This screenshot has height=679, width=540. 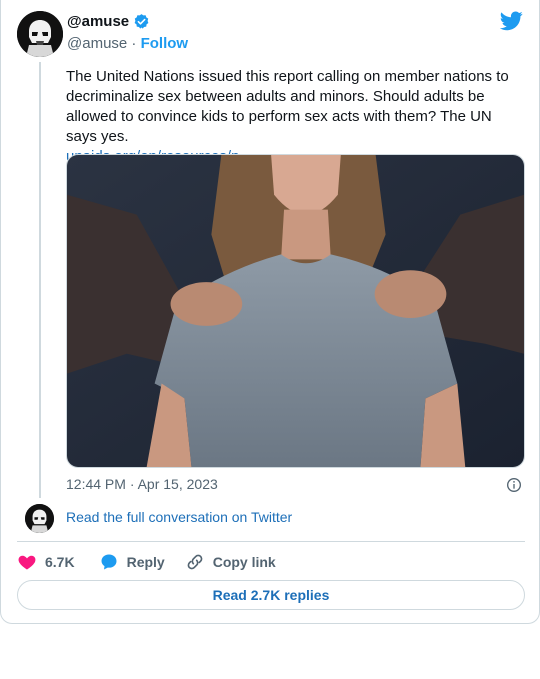 I want to click on copy-link-label: Copy link, so click(x=244, y=562).